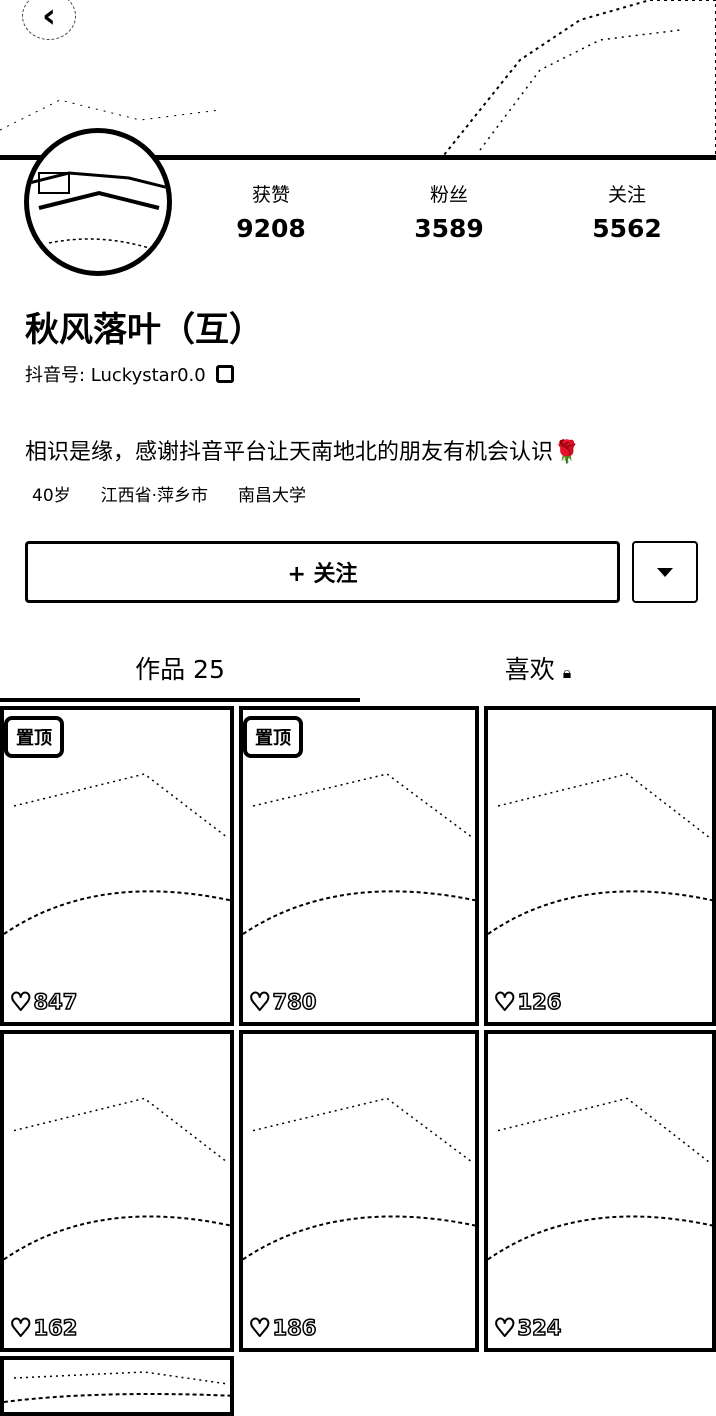 The image size is (716, 1416). I want to click on tab-indicator, so click(180, 700).